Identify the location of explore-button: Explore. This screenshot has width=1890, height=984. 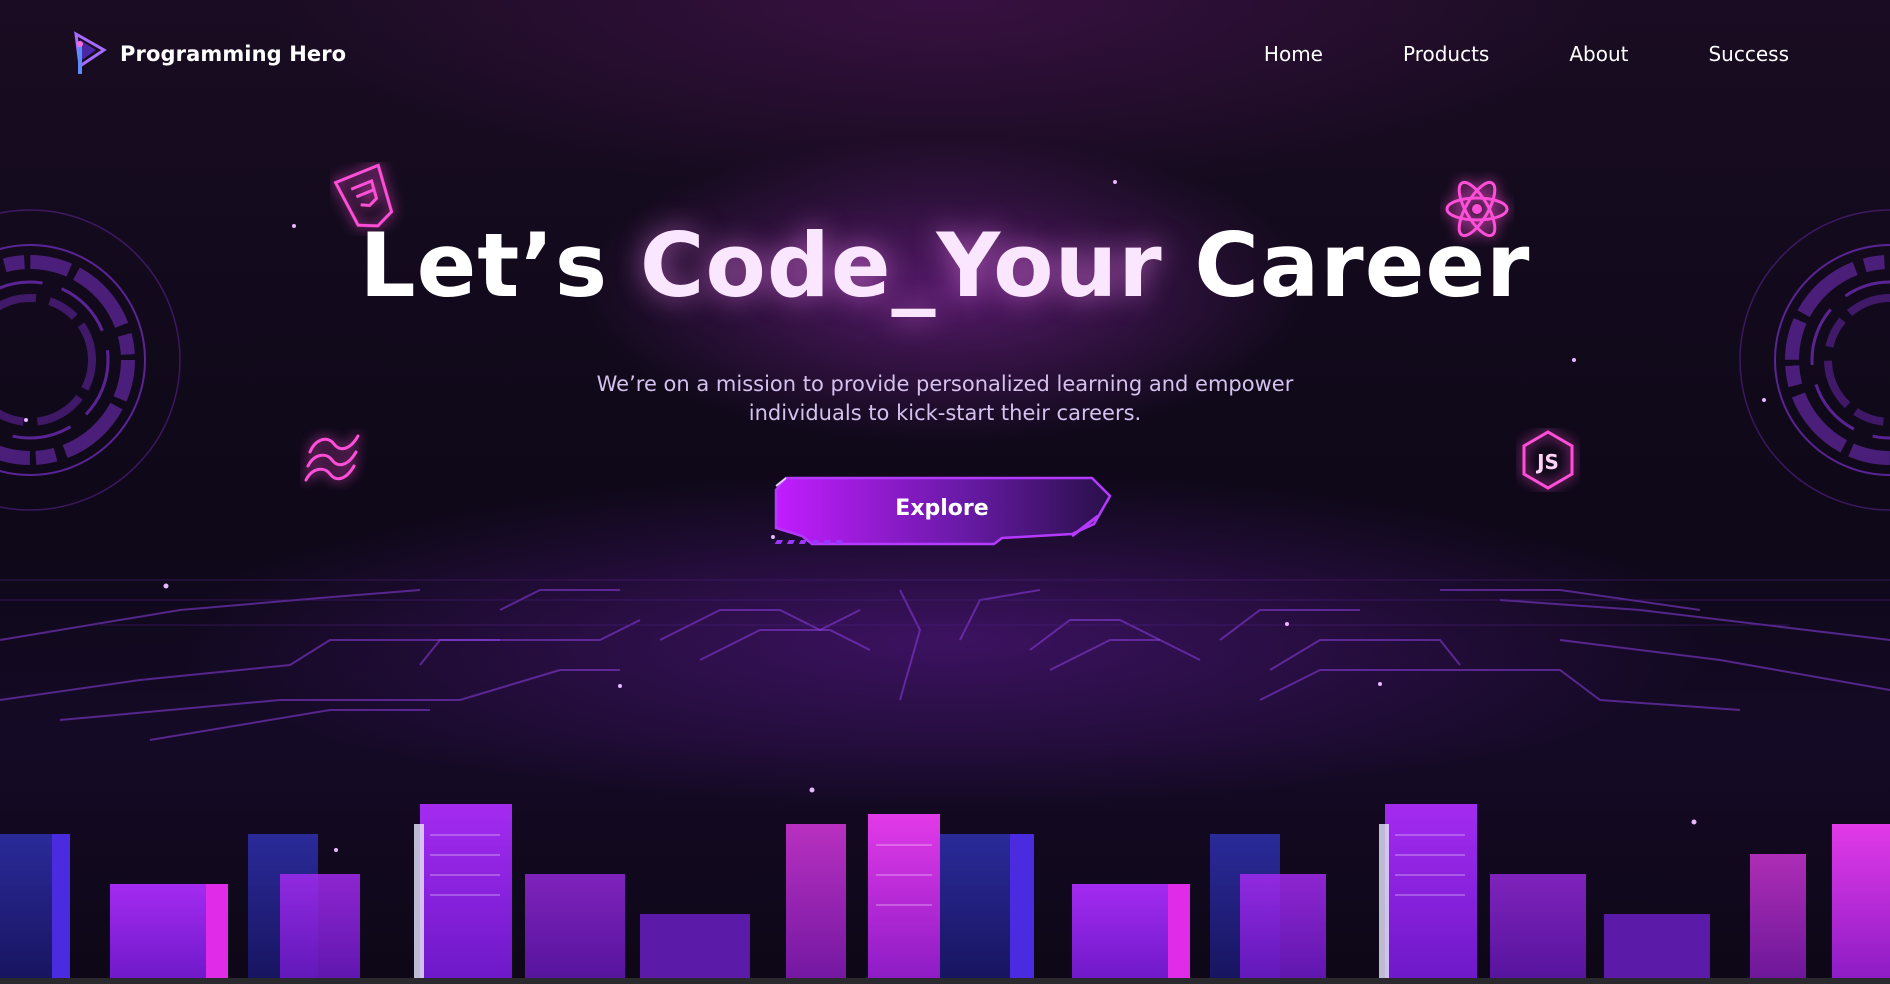
(942, 512).